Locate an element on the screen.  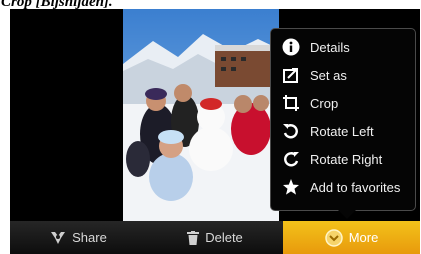
menu-item-set-as: Set as is located at coordinates (344, 75).